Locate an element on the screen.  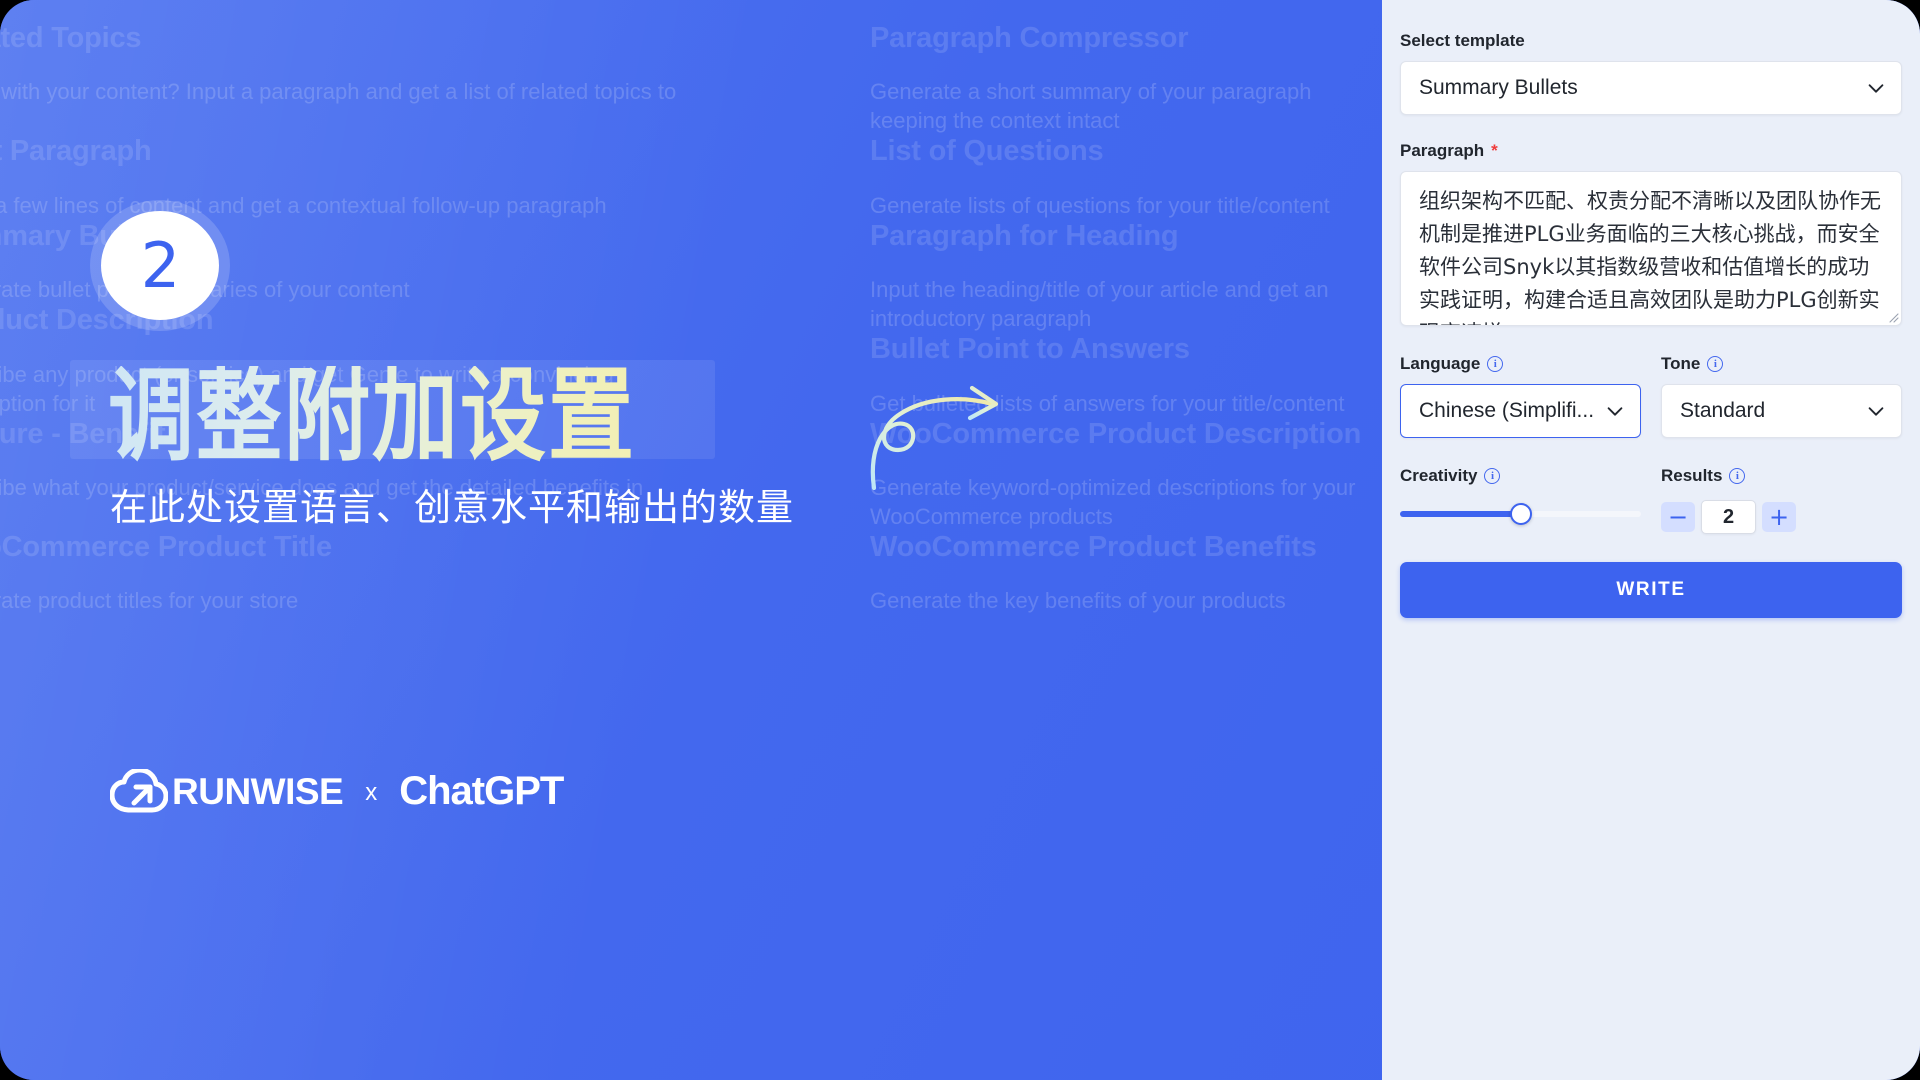
results-label: Results i is located at coordinates (1781, 476).